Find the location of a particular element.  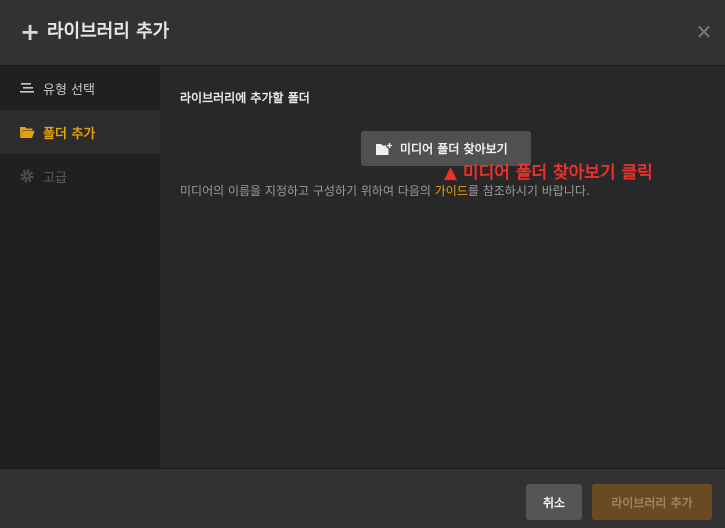

guide-link: 가이드 is located at coordinates (451, 191).